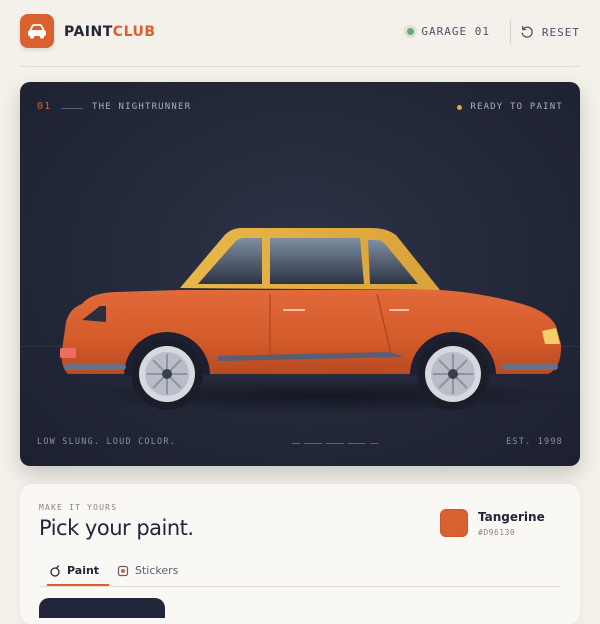  Describe the element at coordinates (534, 442) in the screenshot. I see `car-established: EST. 1998` at that location.